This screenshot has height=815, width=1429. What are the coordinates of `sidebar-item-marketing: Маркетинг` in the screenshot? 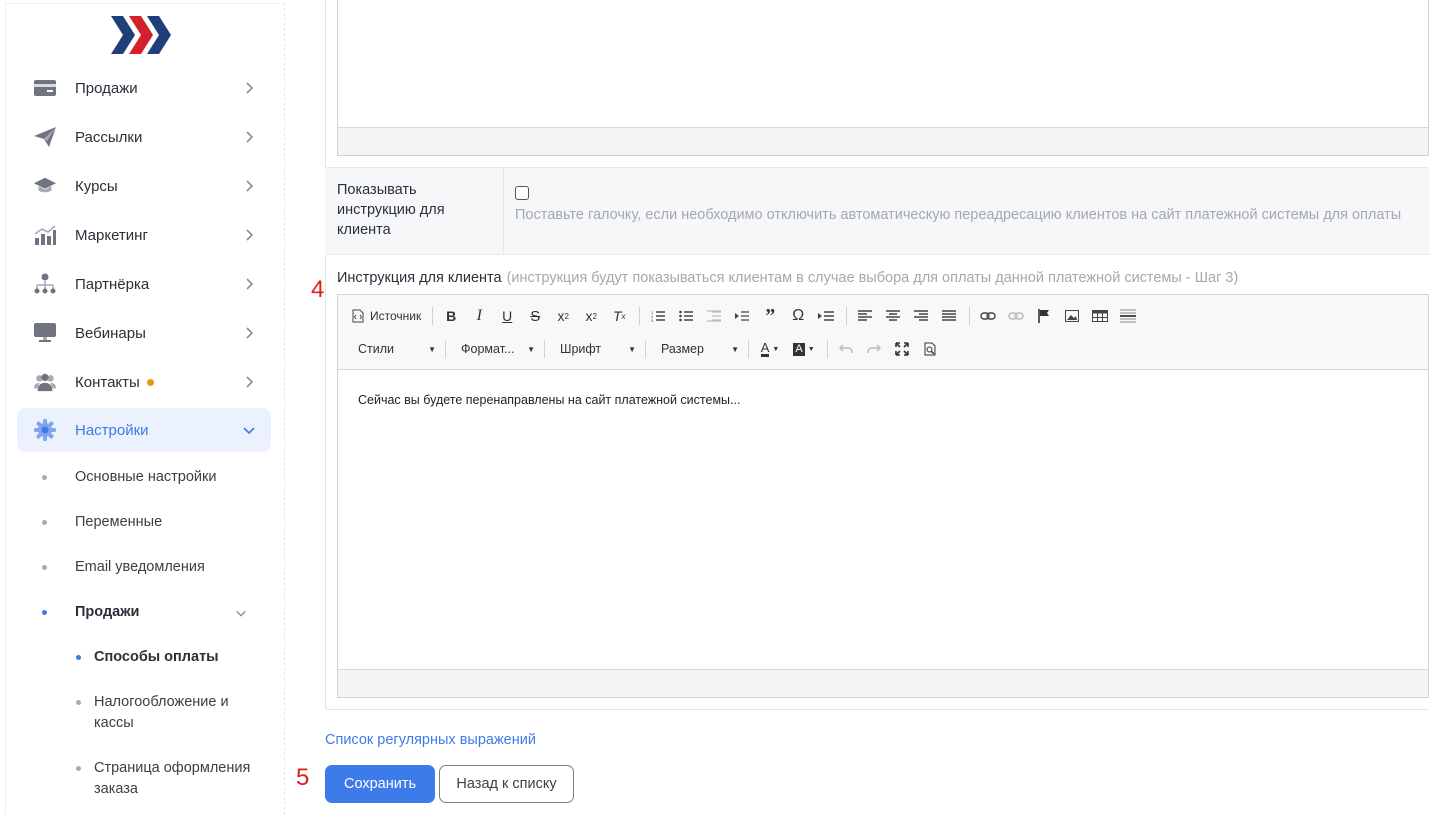 It's located at (144, 235).